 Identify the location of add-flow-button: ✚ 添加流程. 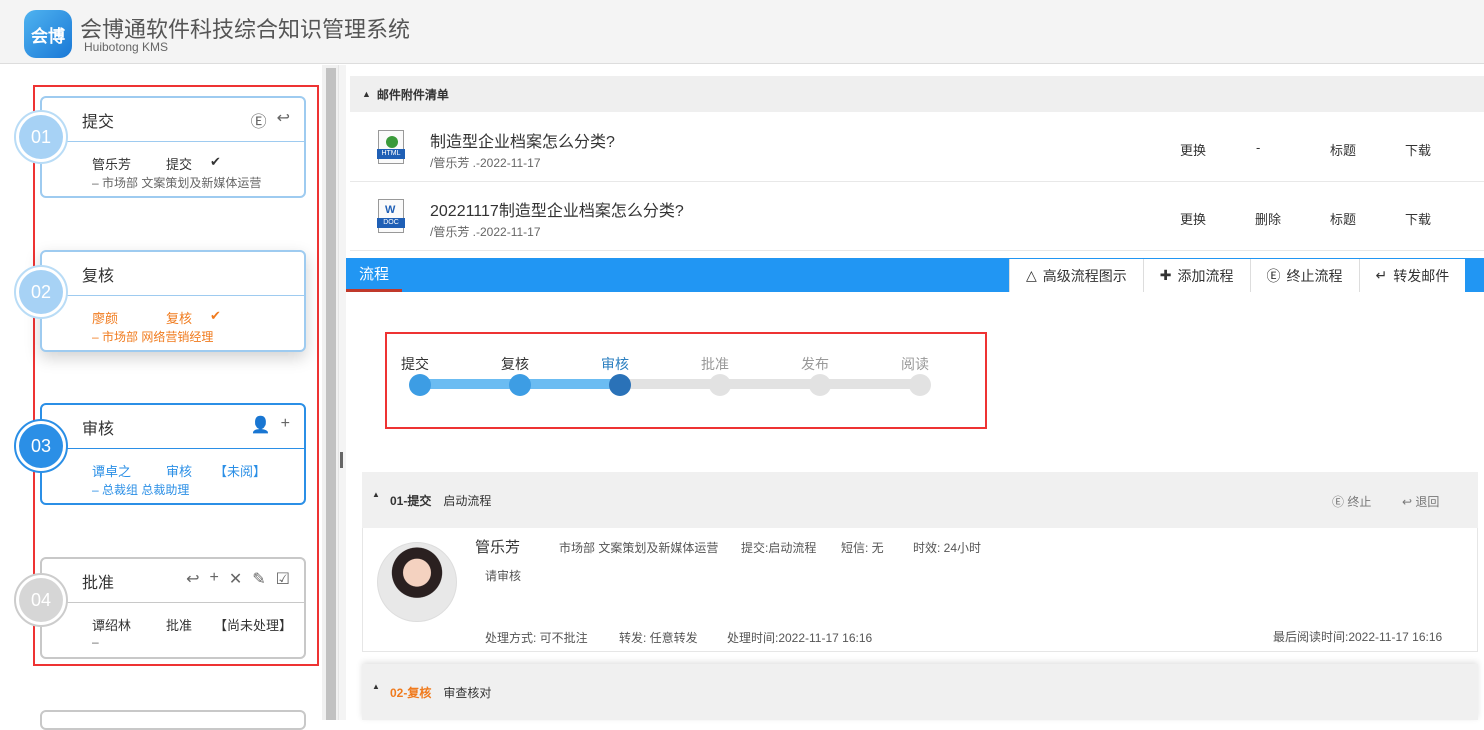
(1196, 275).